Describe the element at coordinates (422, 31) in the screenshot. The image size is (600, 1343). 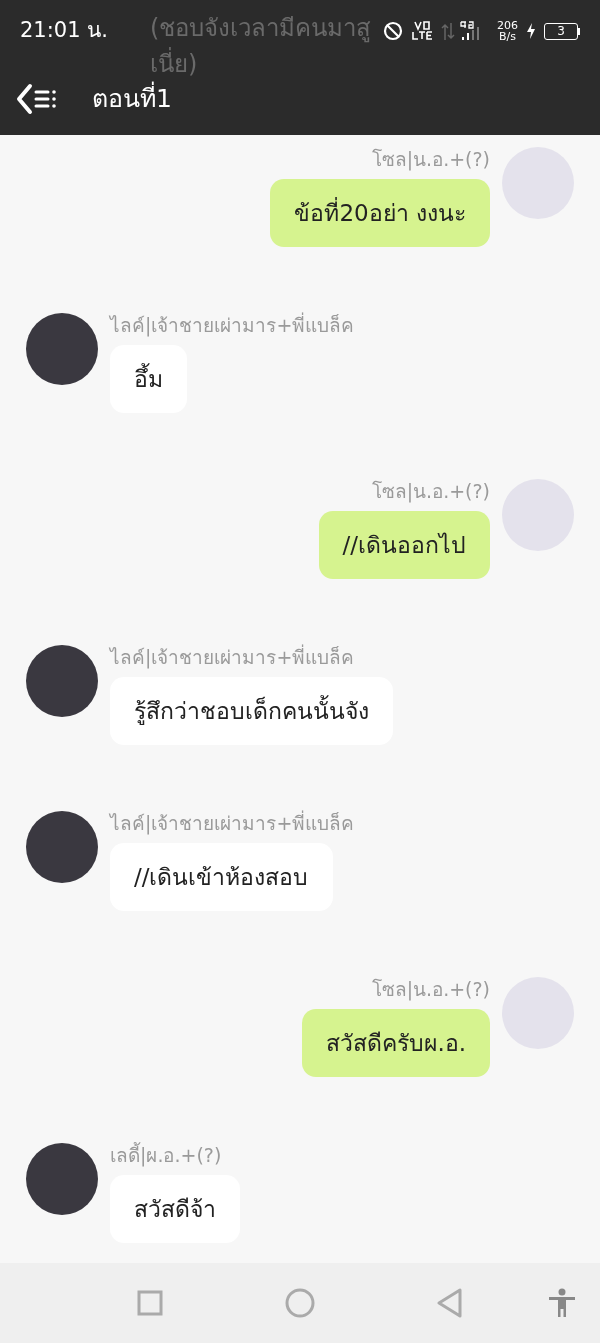
I see `volte-icon` at that location.